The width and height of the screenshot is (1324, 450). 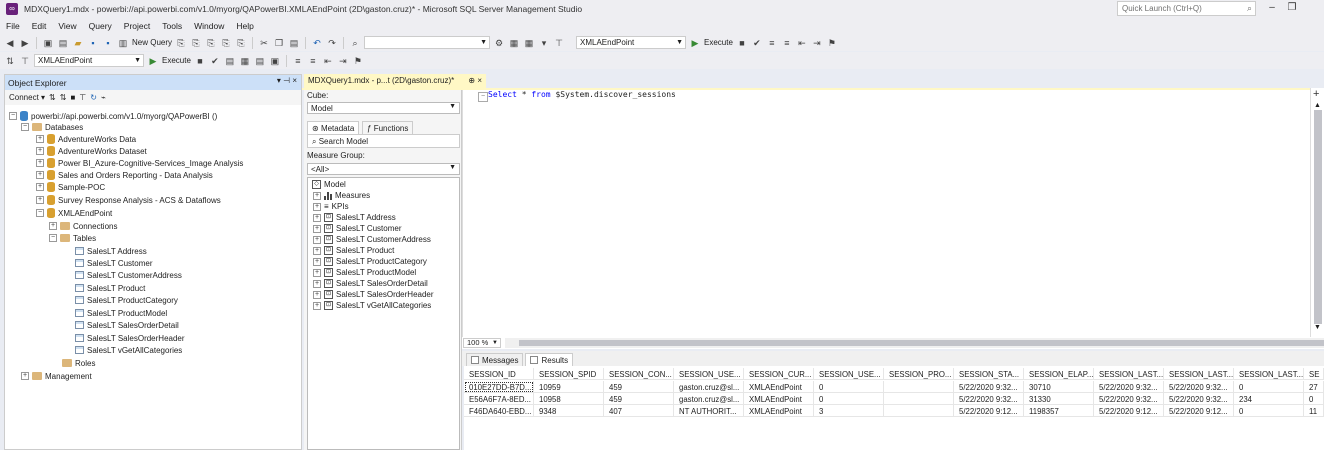 I want to click on connect-object-icon: ⇅, so click(x=52, y=97).